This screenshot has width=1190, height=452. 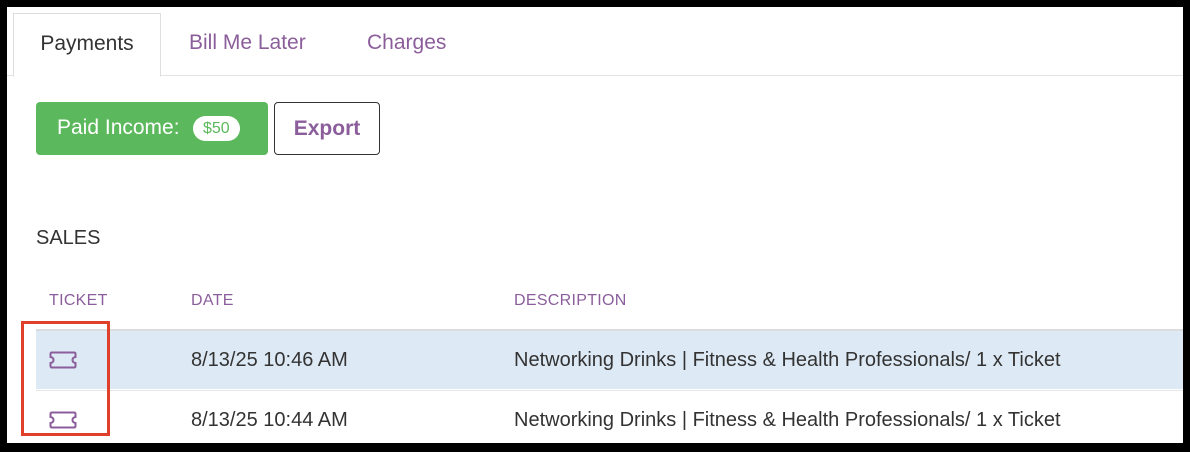 I want to click on tab-bill-me-later: Bill Me Later, so click(x=247, y=41).